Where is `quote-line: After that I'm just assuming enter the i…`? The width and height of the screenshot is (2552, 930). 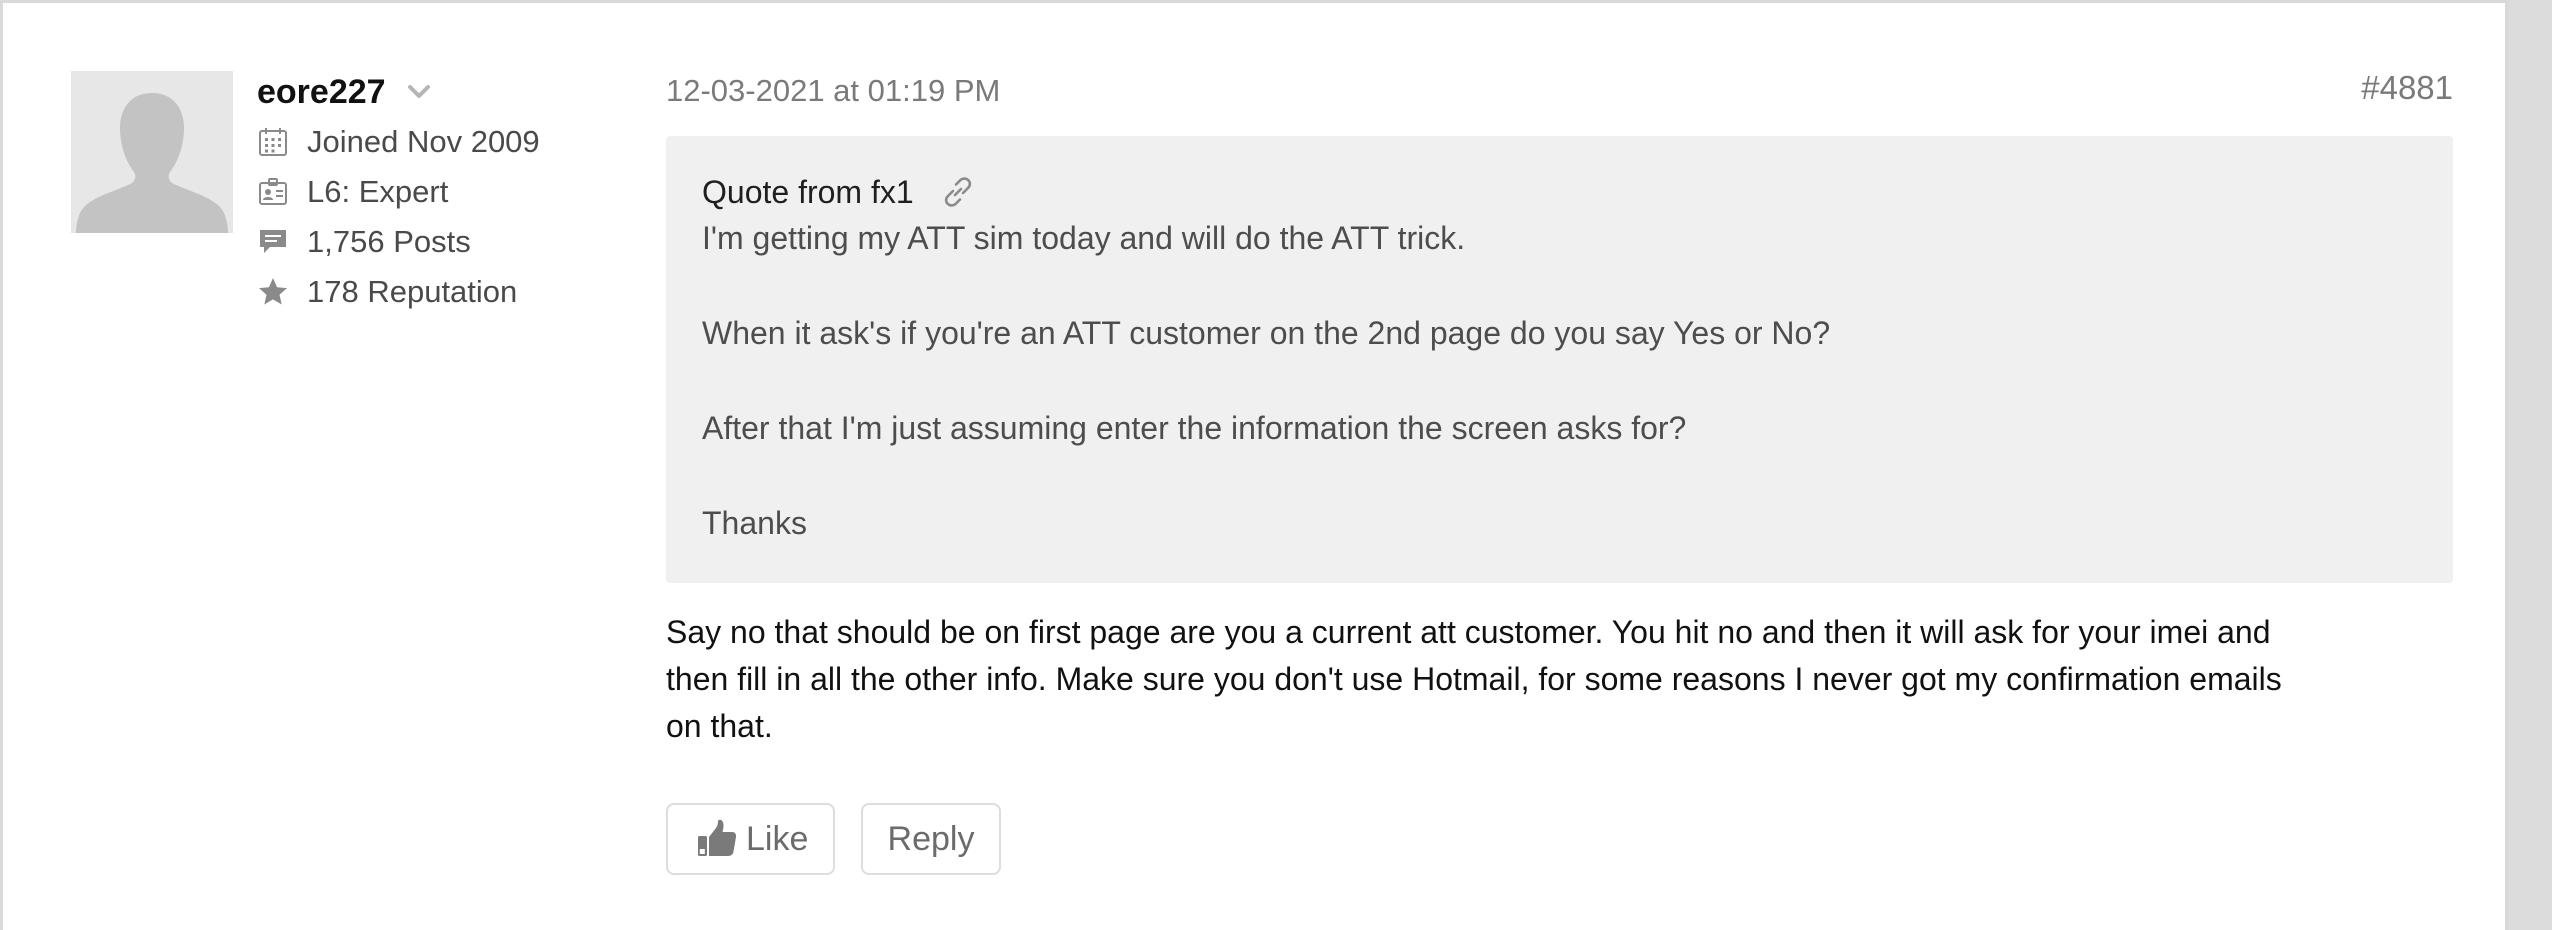 quote-line: After that I'm just assuming enter the i… is located at coordinates (1194, 428).